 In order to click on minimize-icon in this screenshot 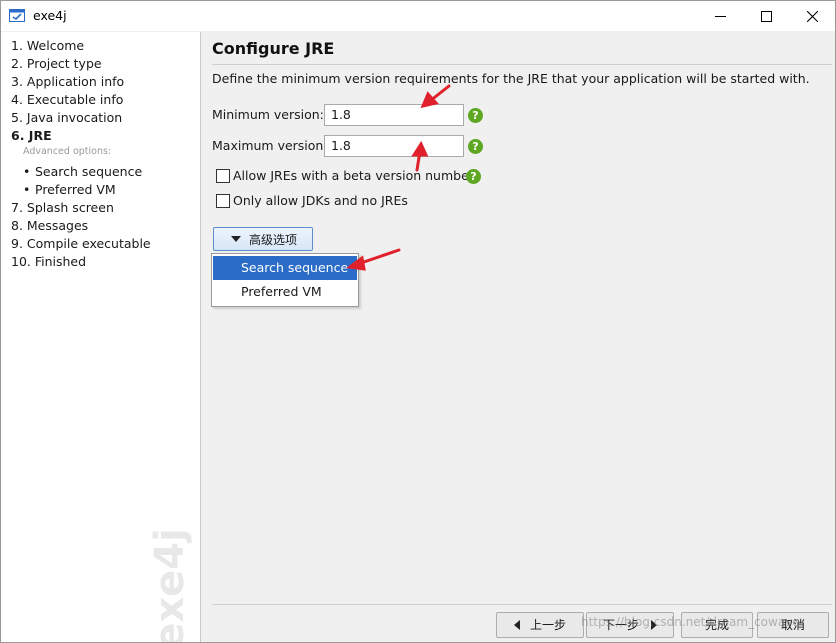, I will do `click(720, 16)`.